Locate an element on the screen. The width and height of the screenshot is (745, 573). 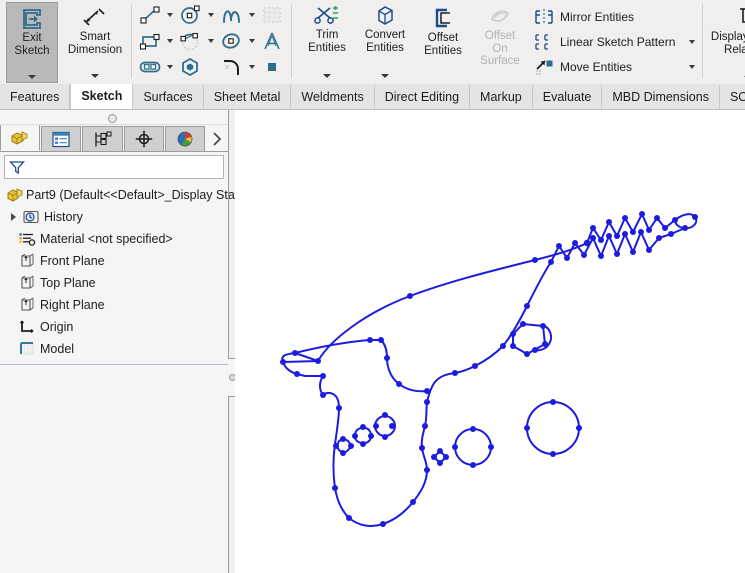
trim-entities-dropdown-arrow is located at coordinates (327, 76).